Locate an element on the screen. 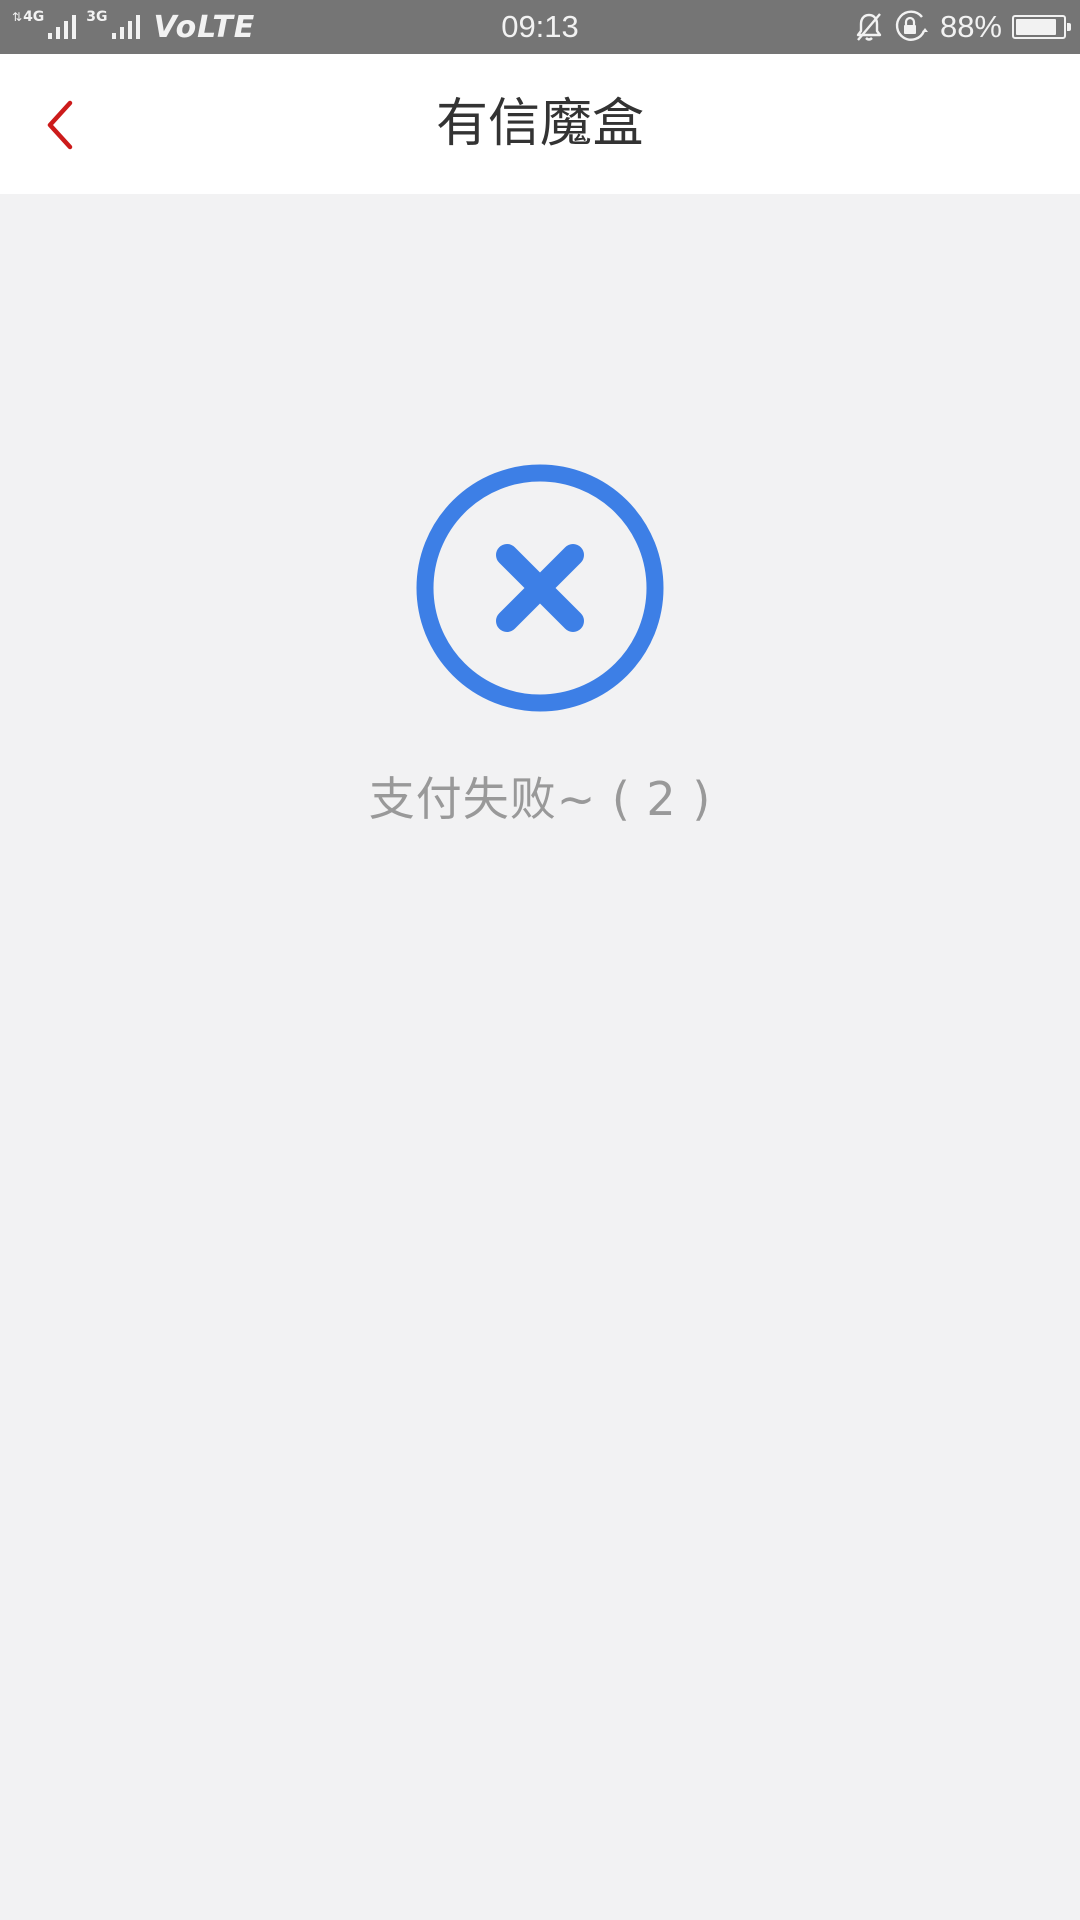 Image resolution: width=1080 pixels, height=1920 pixels. nav-bar: 有信魔盒 is located at coordinates (540, 124).